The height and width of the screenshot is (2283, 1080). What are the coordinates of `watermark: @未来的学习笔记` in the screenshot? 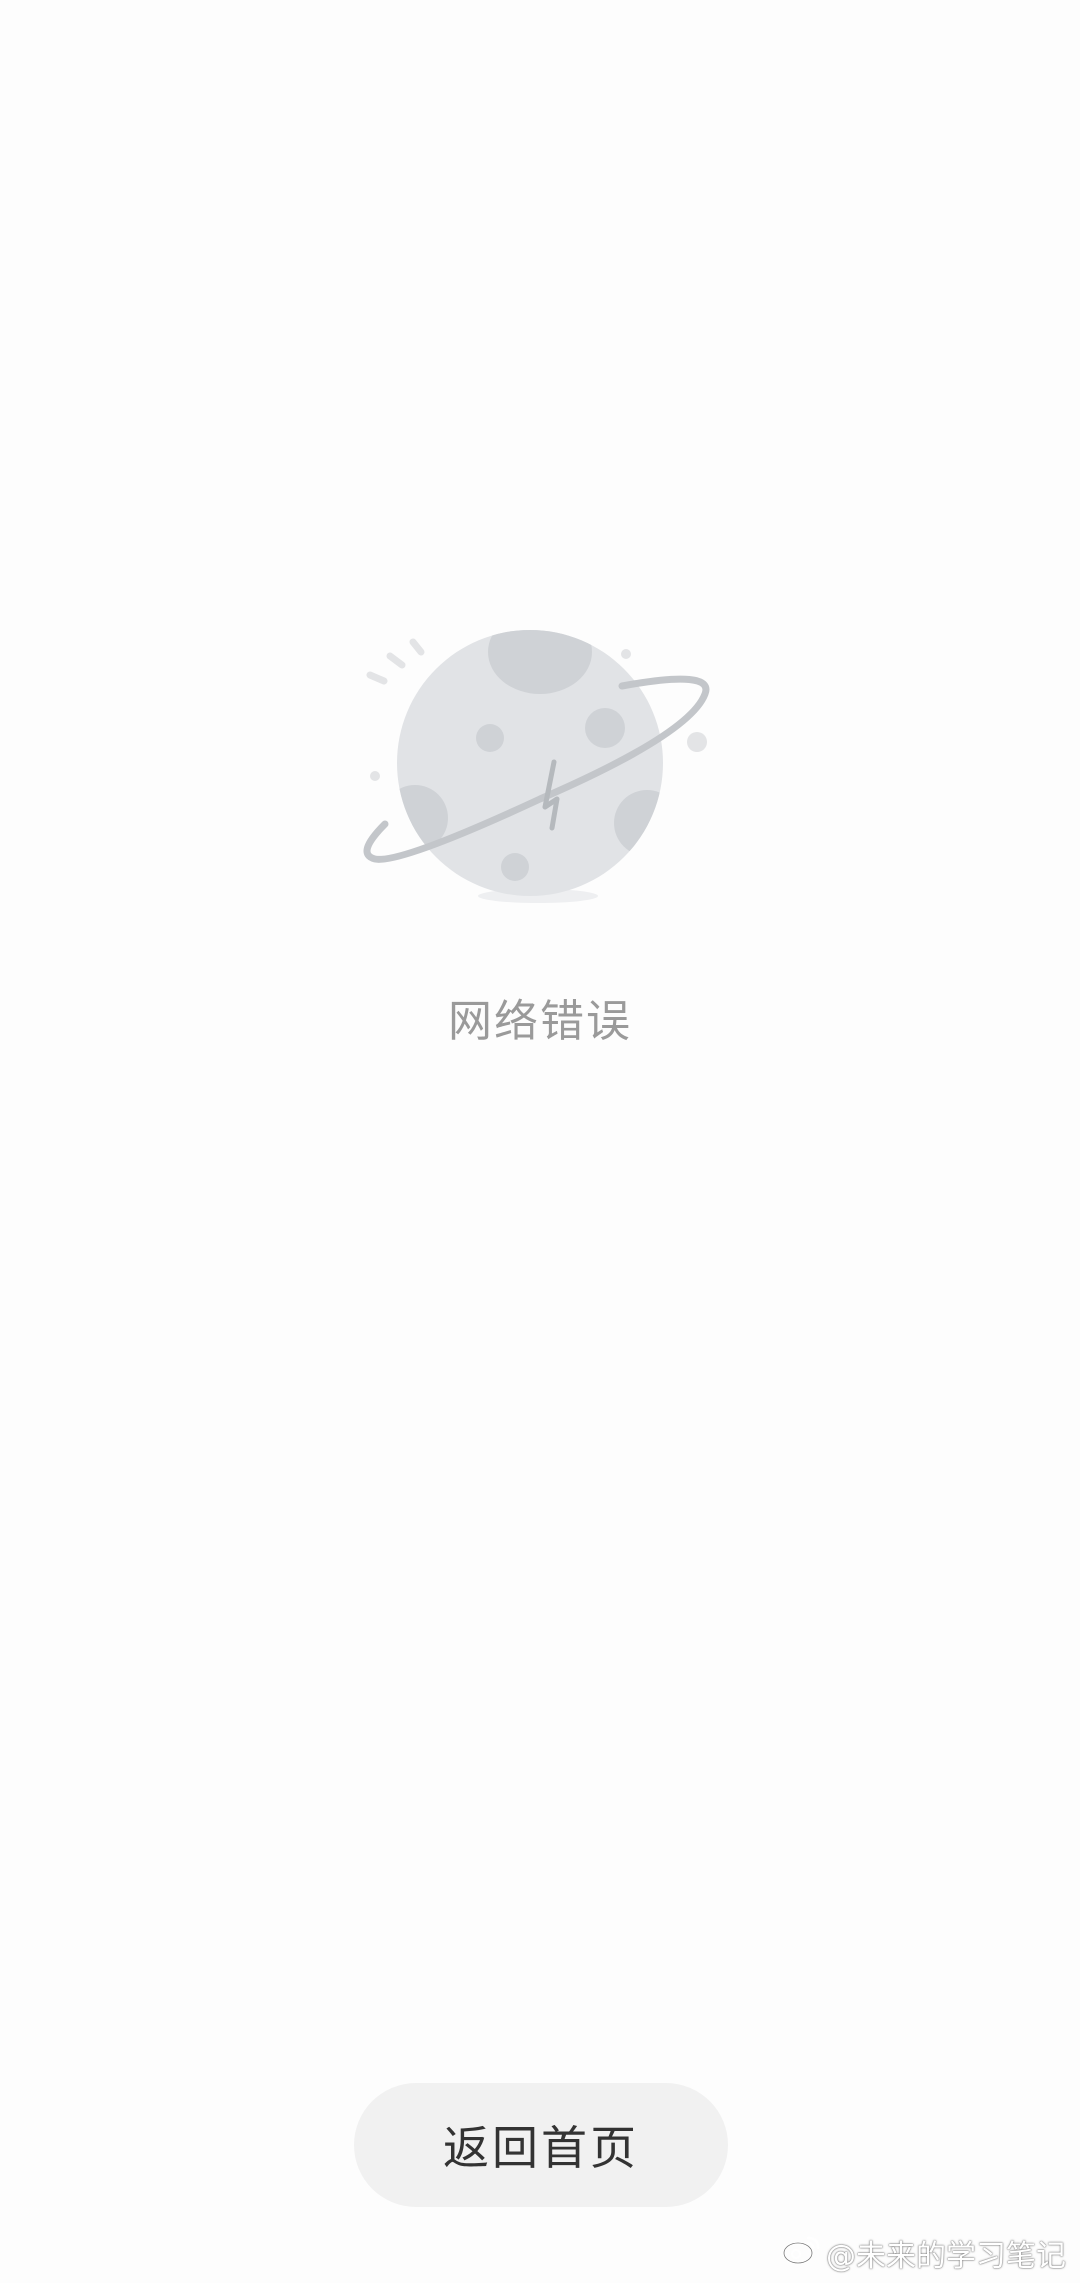 It's located at (924, 2253).